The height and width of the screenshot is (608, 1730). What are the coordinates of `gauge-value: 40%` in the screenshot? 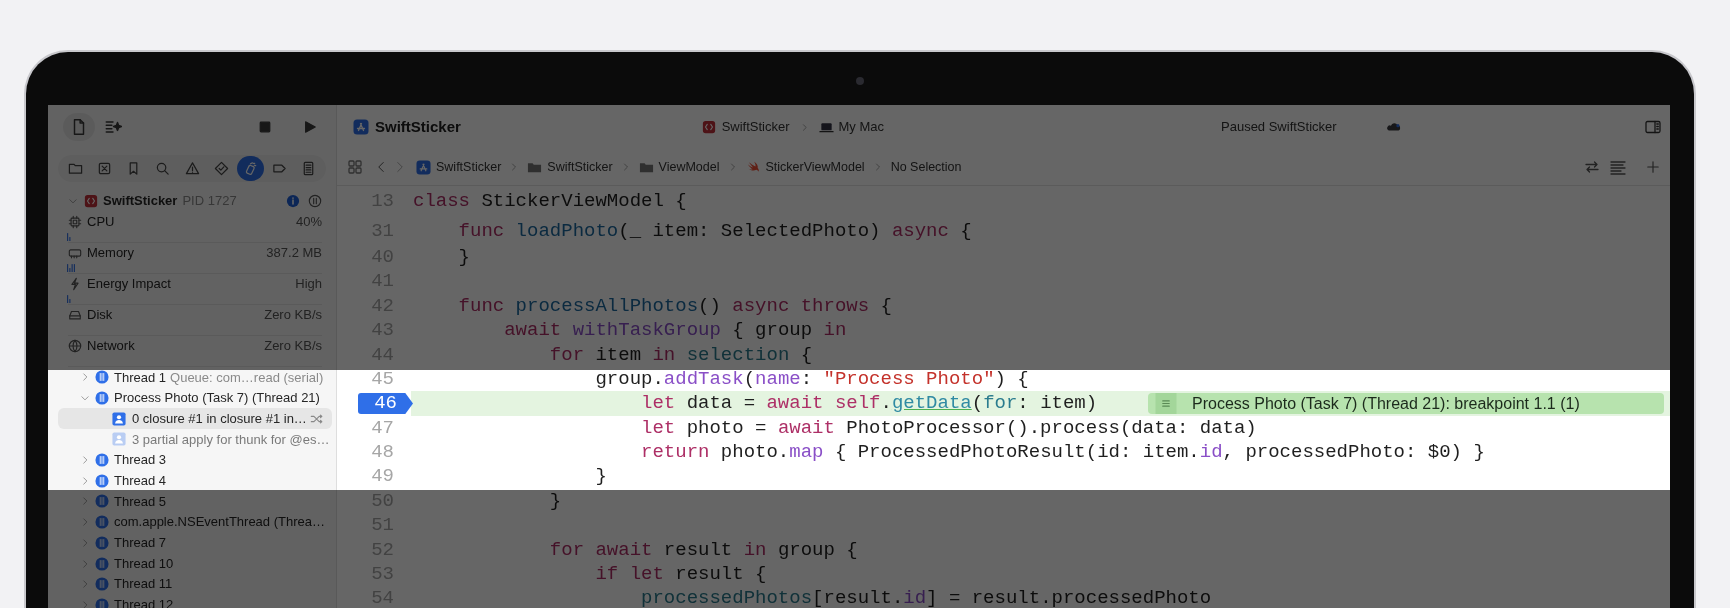 It's located at (308, 222).